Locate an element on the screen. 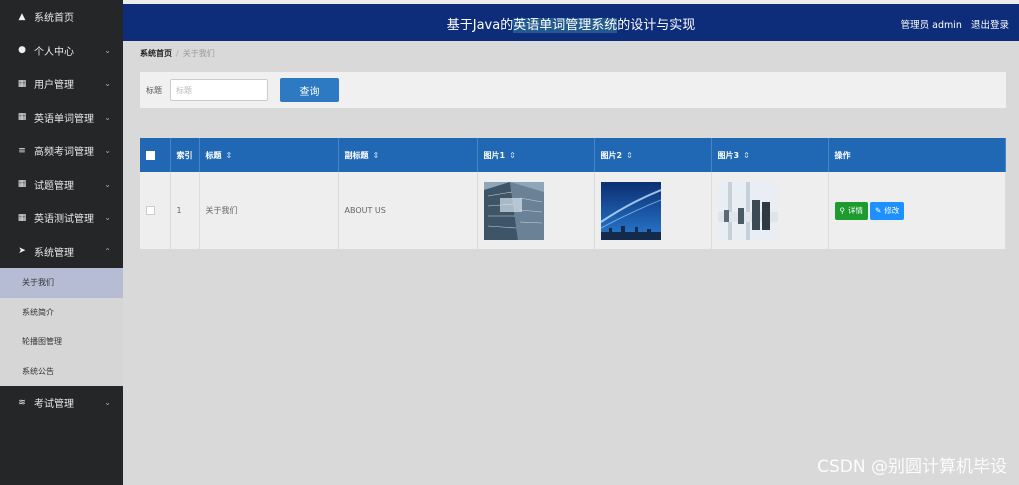 Image resolution: width=1019 pixels, height=485 pixels. table-row: 1 关于我们 ABOUT US ⚲ 详情 ✎ 修改 is located at coordinates (573, 210).